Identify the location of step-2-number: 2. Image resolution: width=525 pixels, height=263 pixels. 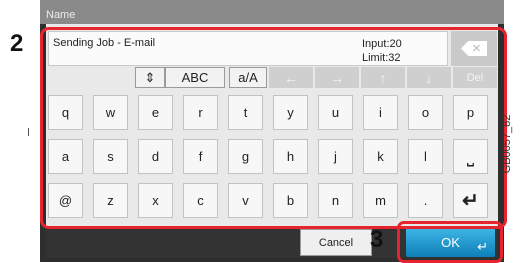
(17, 43).